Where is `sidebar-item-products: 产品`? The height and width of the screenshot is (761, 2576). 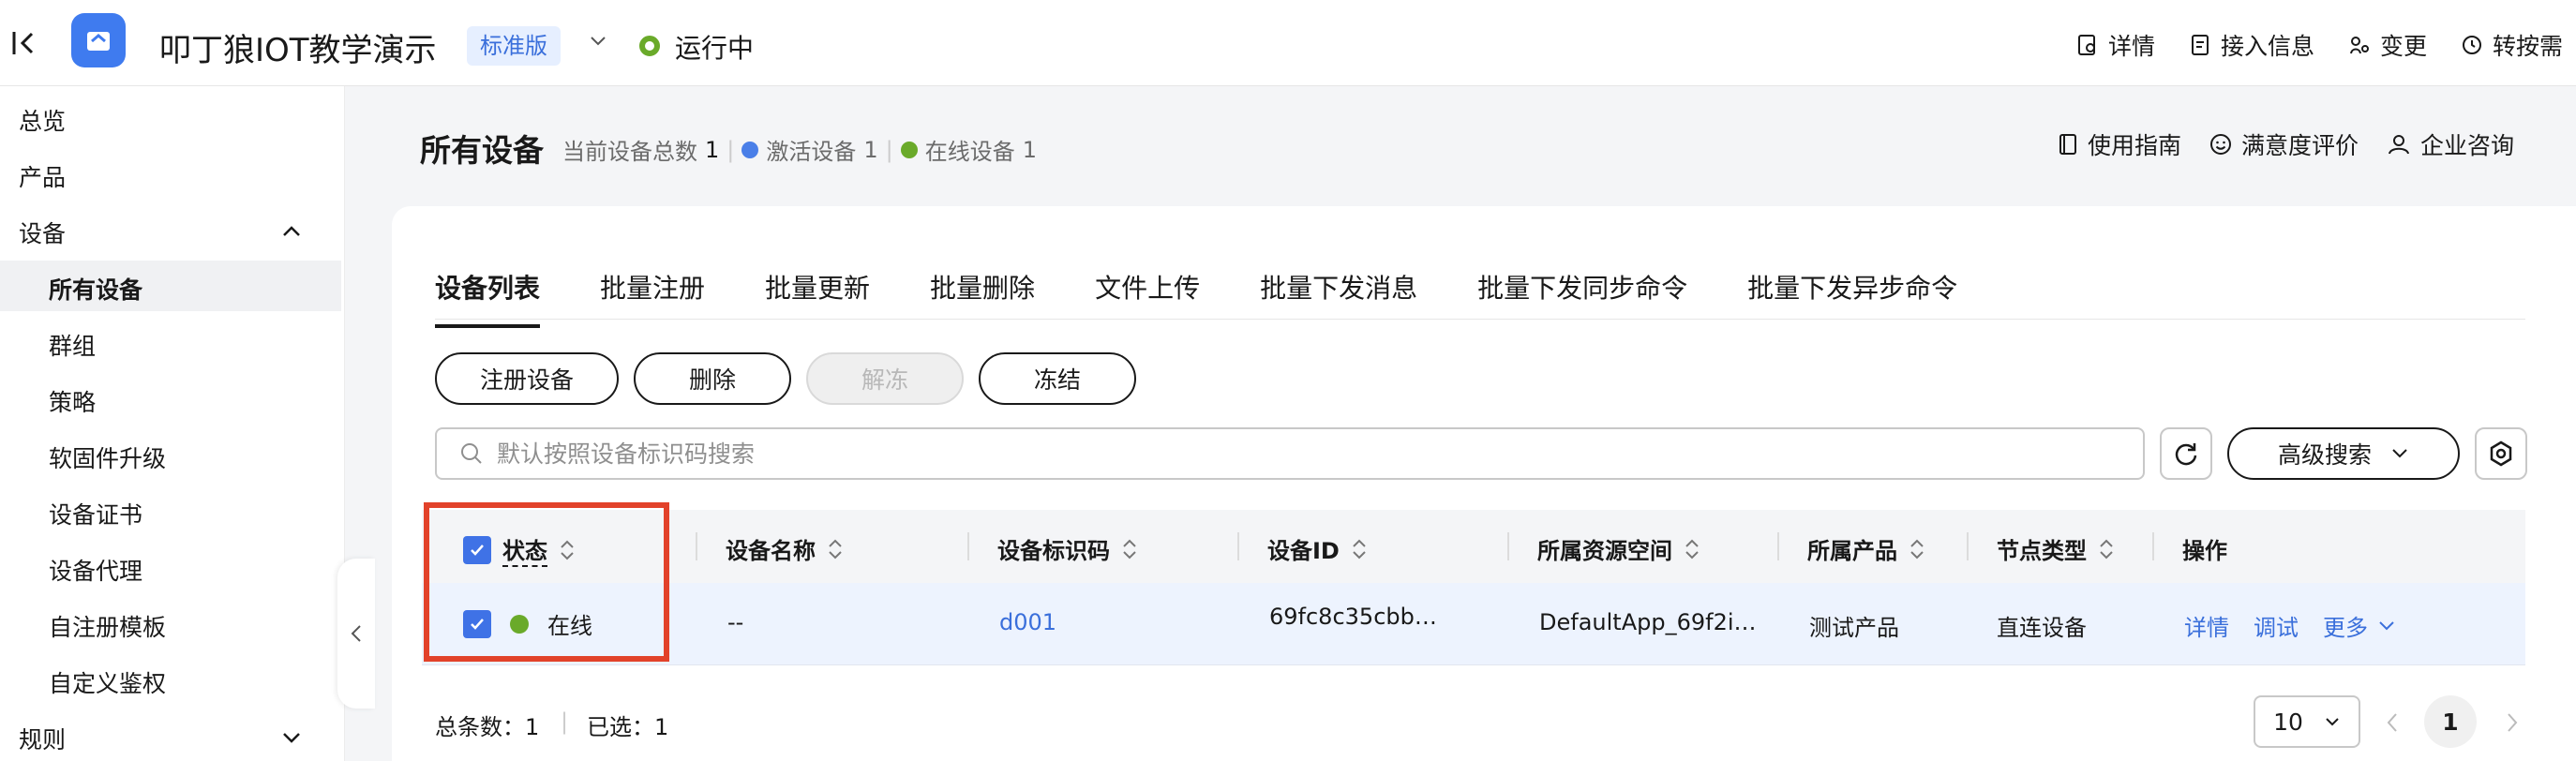
sidebar-item-products: 产品 is located at coordinates (43, 176).